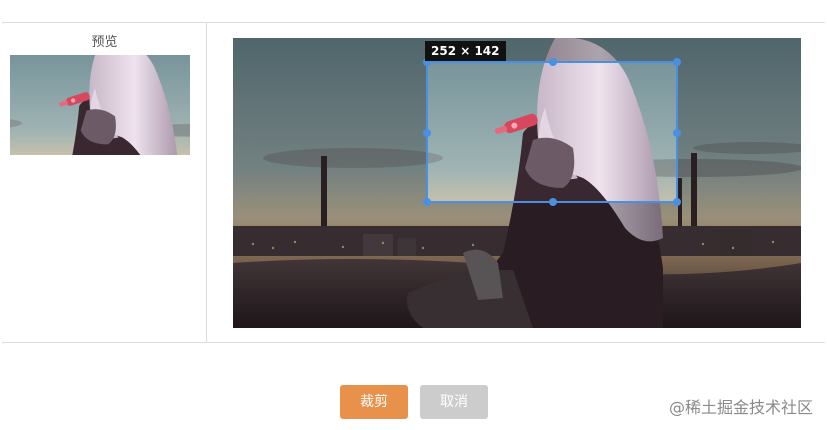 Image resolution: width=827 pixels, height=430 pixels. What do you see at coordinates (374, 402) in the screenshot?
I see `crop-button: 裁剪` at bounding box center [374, 402].